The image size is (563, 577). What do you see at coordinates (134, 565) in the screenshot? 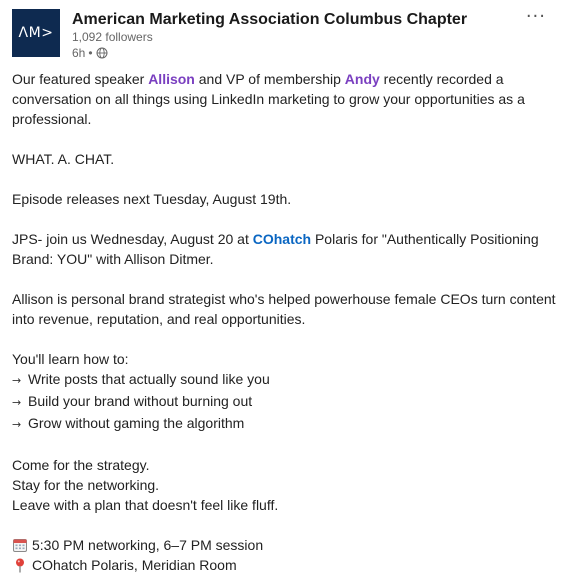
I see `location-text: COhatch Polaris, Meridian Room` at bounding box center [134, 565].